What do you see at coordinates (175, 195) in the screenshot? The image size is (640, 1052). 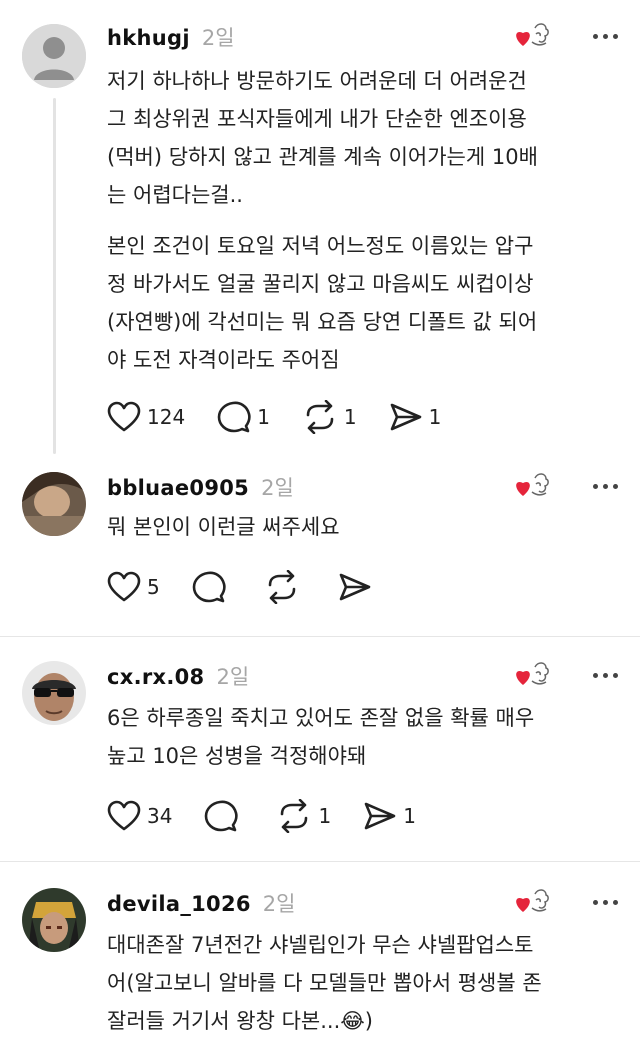 I see `text-line: 는 어렵다는걸..` at bounding box center [175, 195].